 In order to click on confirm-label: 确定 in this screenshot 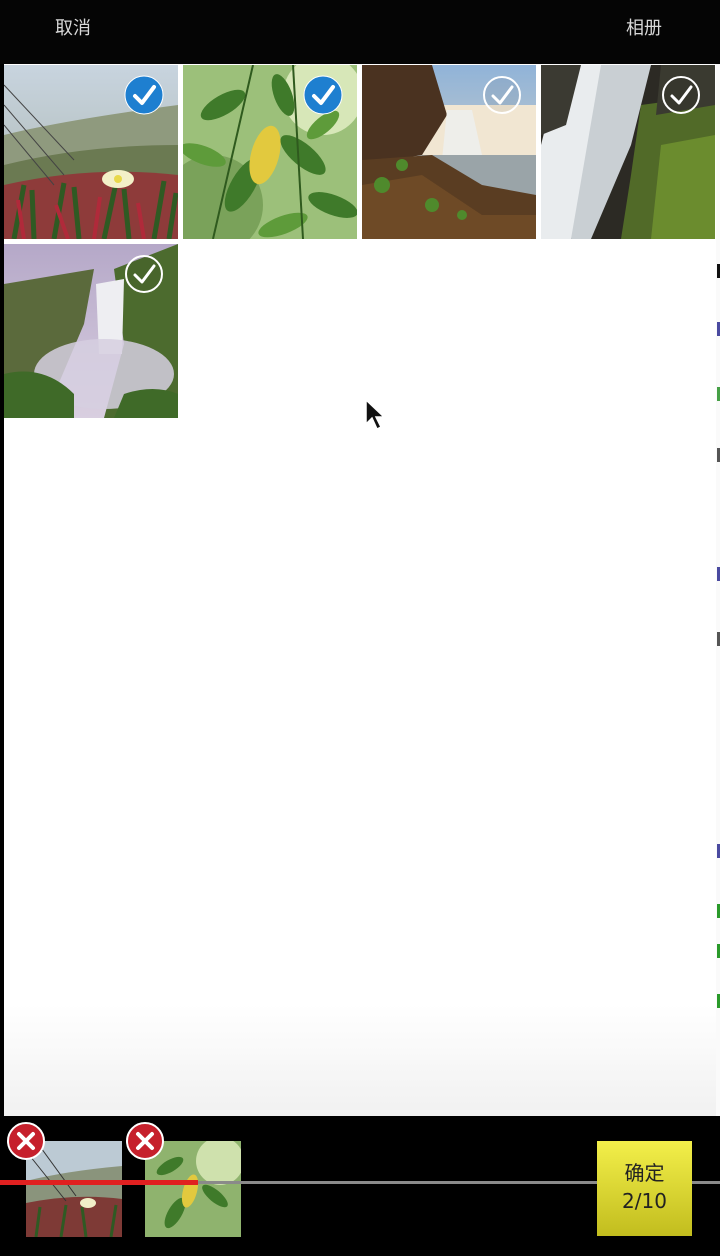, I will do `click(644, 1173)`.